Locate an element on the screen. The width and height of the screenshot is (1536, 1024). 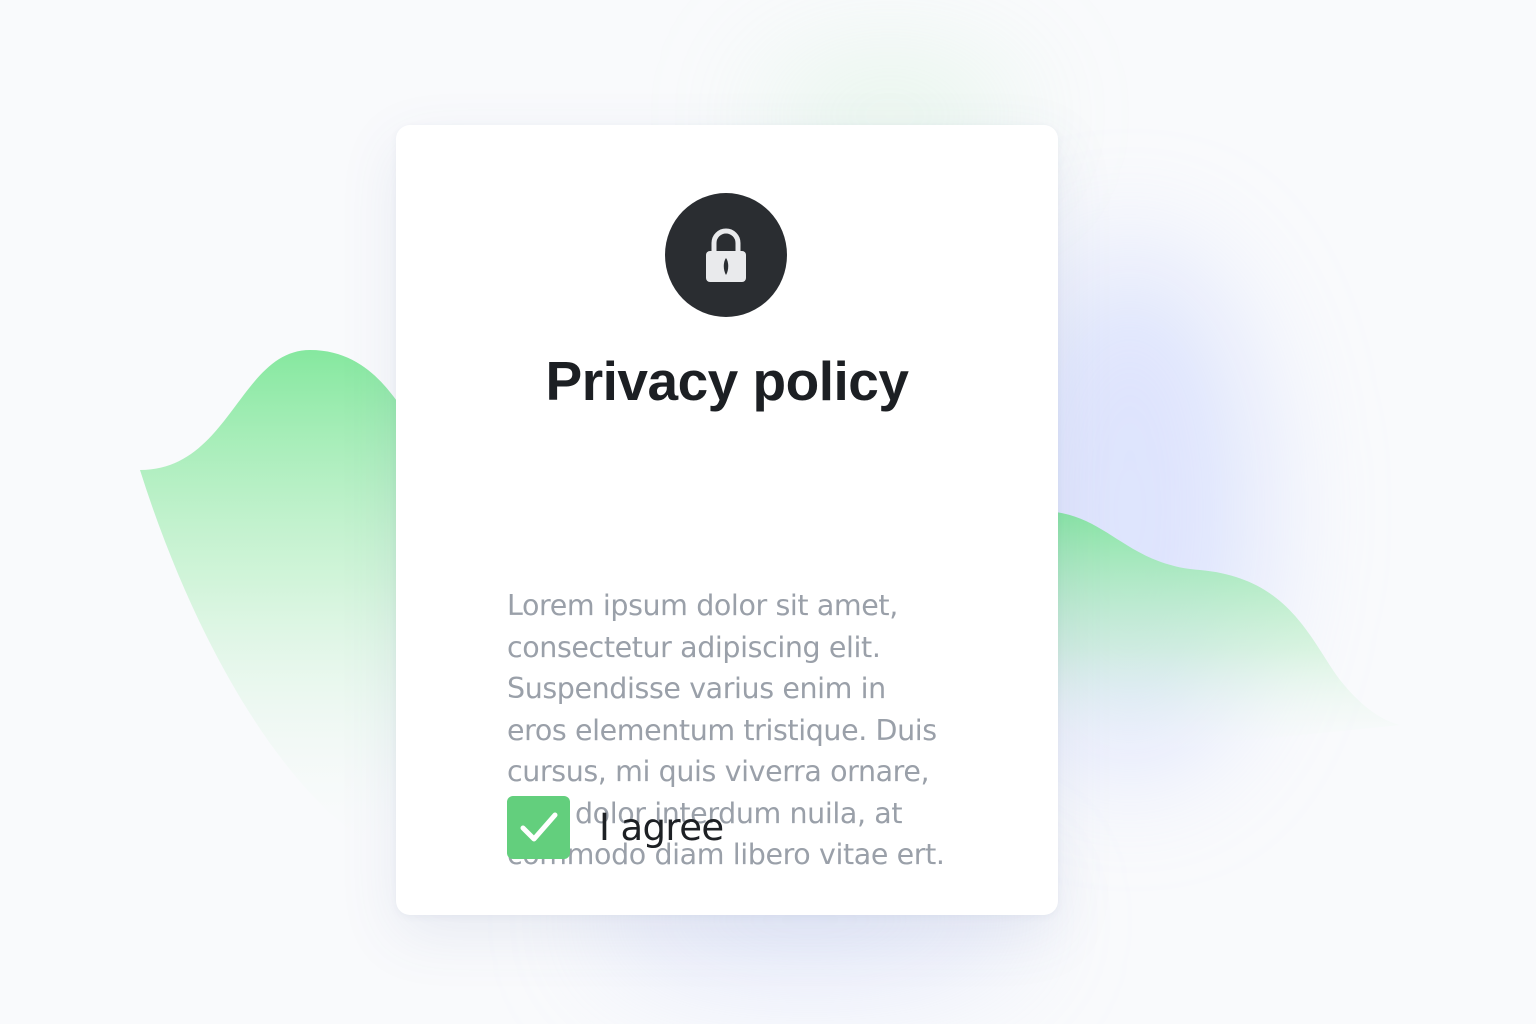
lock-icon is located at coordinates (726, 255).